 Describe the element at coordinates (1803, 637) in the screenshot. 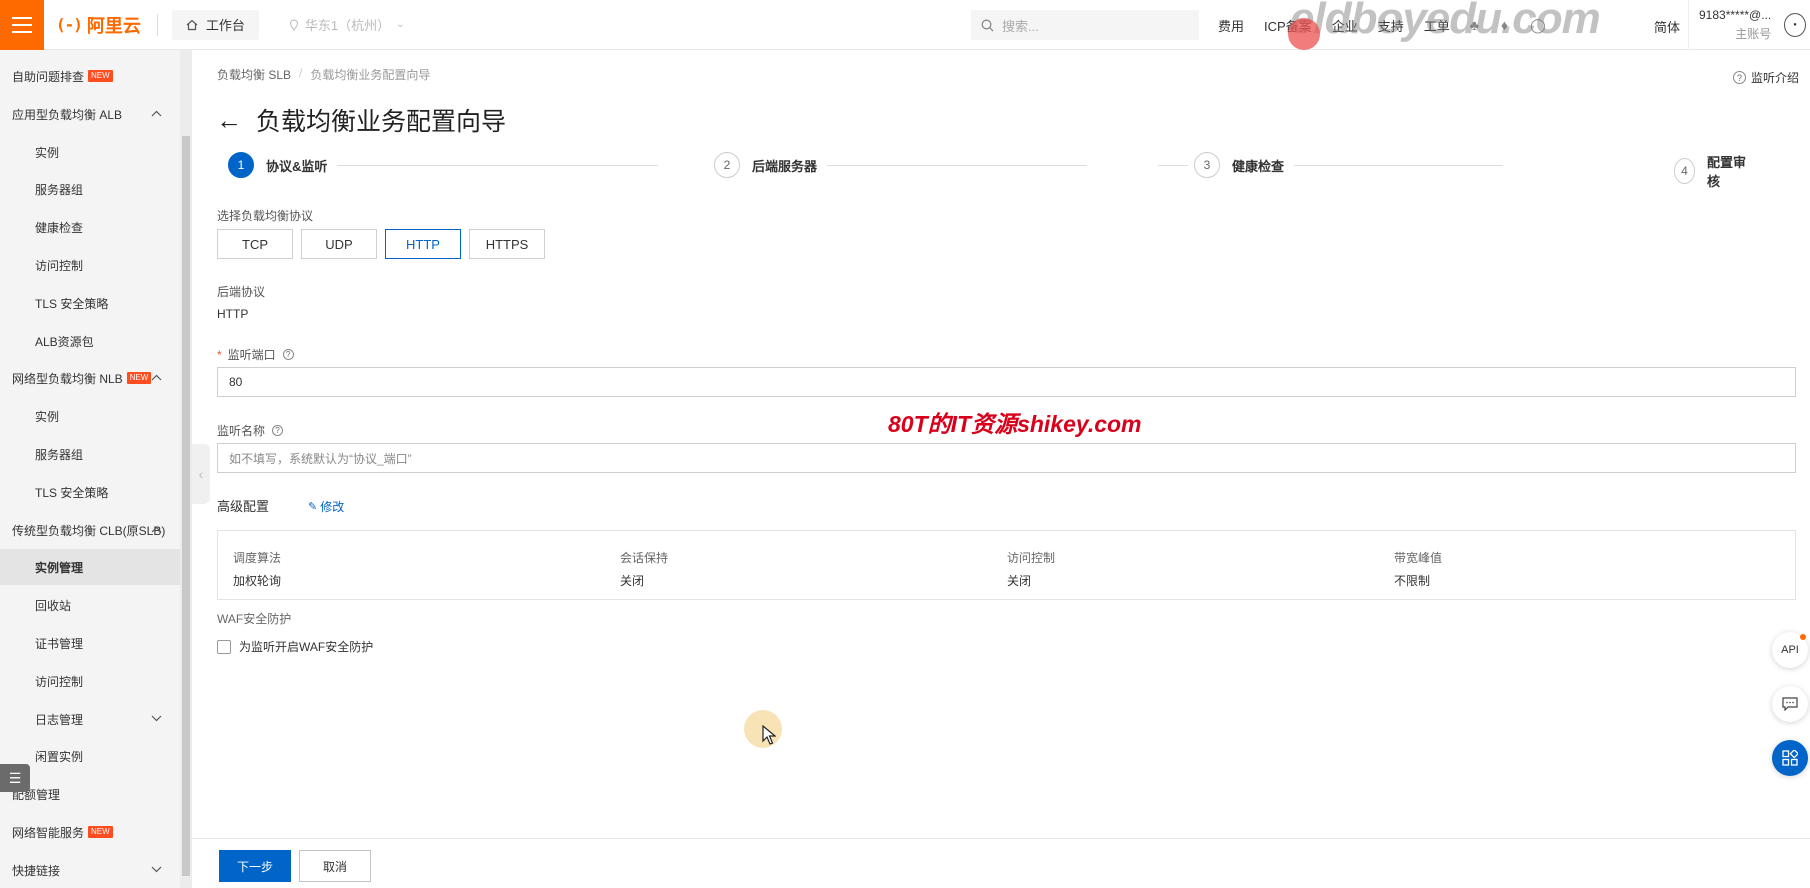

I see `notification-dot` at that location.